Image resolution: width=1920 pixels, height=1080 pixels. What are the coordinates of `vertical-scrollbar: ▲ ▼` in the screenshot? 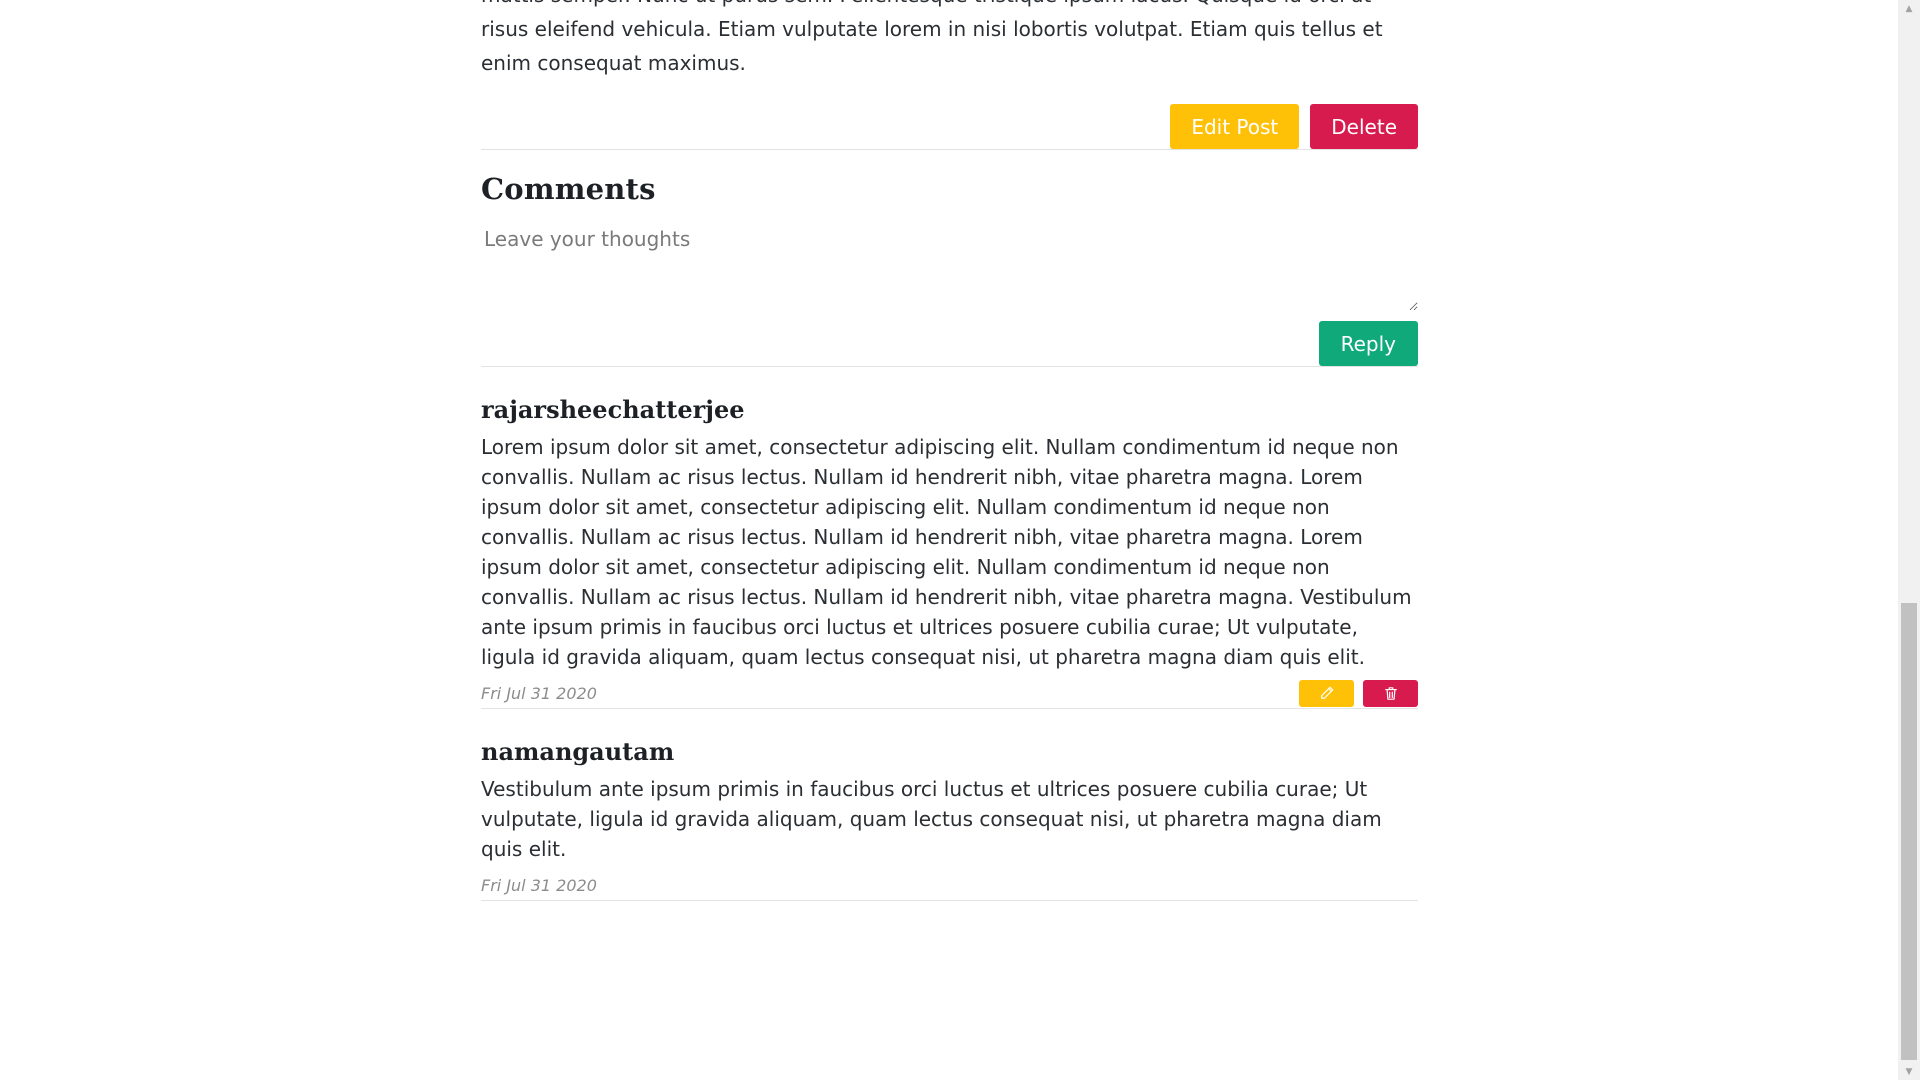 It's located at (1909, 540).